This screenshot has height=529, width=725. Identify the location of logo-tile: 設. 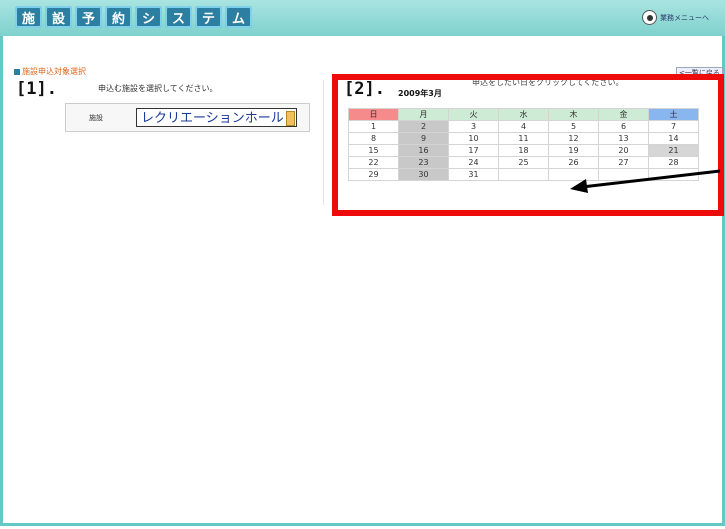
(58, 17).